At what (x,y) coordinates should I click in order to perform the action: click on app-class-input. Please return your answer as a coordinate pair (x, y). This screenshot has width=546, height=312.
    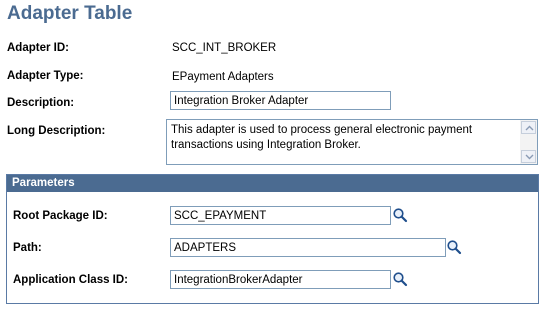
    Looking at the image, I should click on (280, 279).